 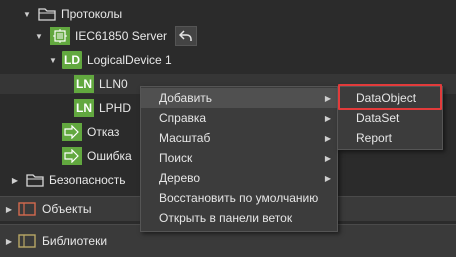 I want to click on tree-label: Безопасность, so click(x=87, y=180).